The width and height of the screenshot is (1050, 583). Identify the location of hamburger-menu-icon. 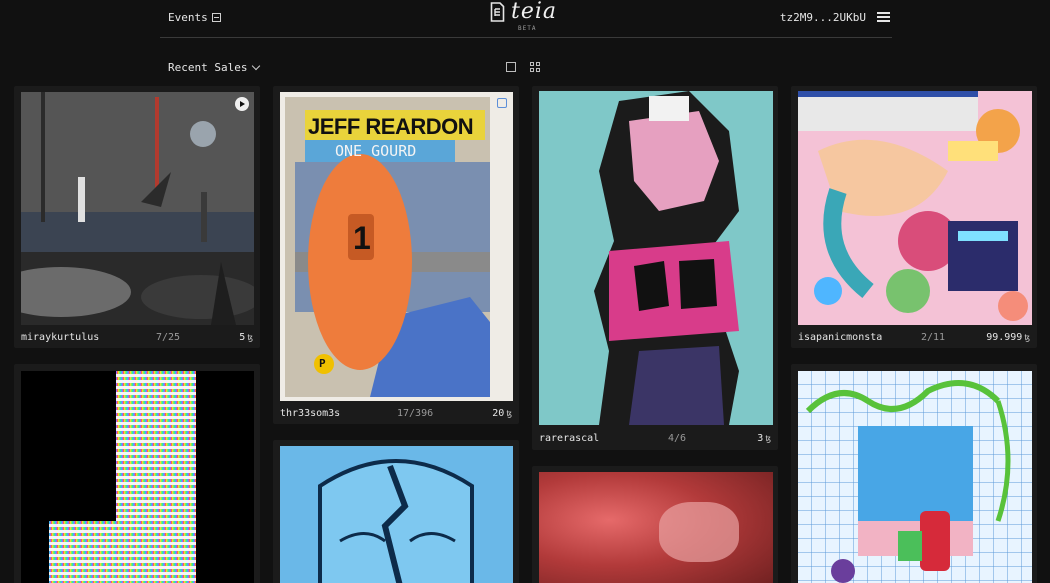
(883, 17).